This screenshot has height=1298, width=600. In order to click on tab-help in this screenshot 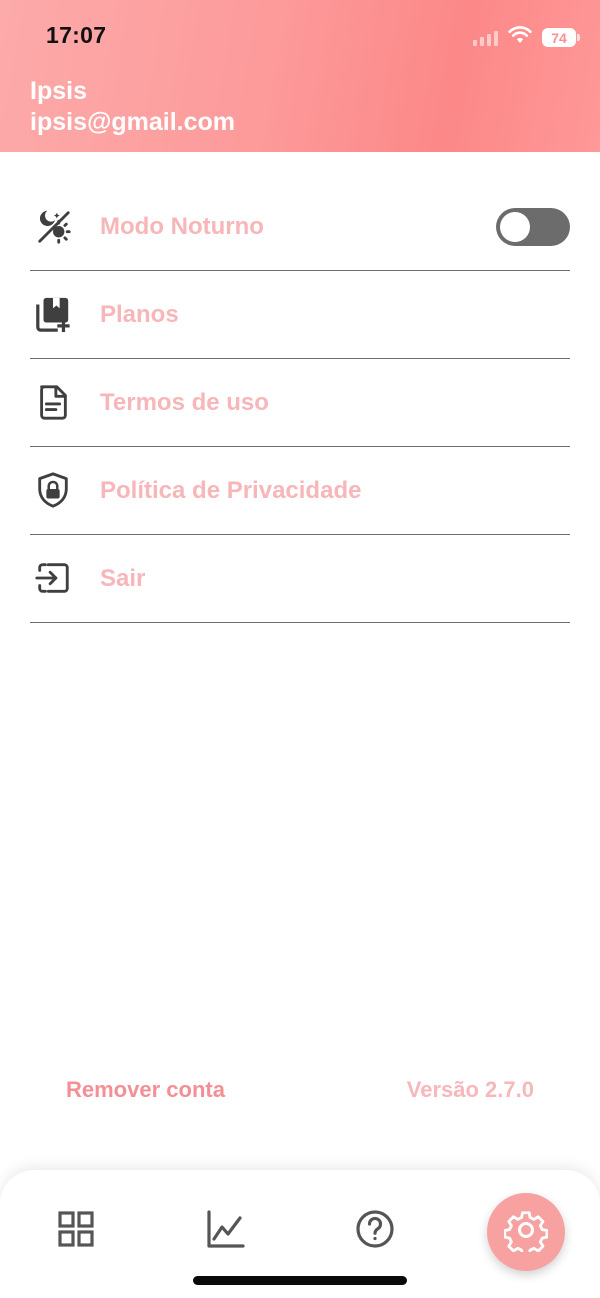, I will do `click(375, 1231)`.